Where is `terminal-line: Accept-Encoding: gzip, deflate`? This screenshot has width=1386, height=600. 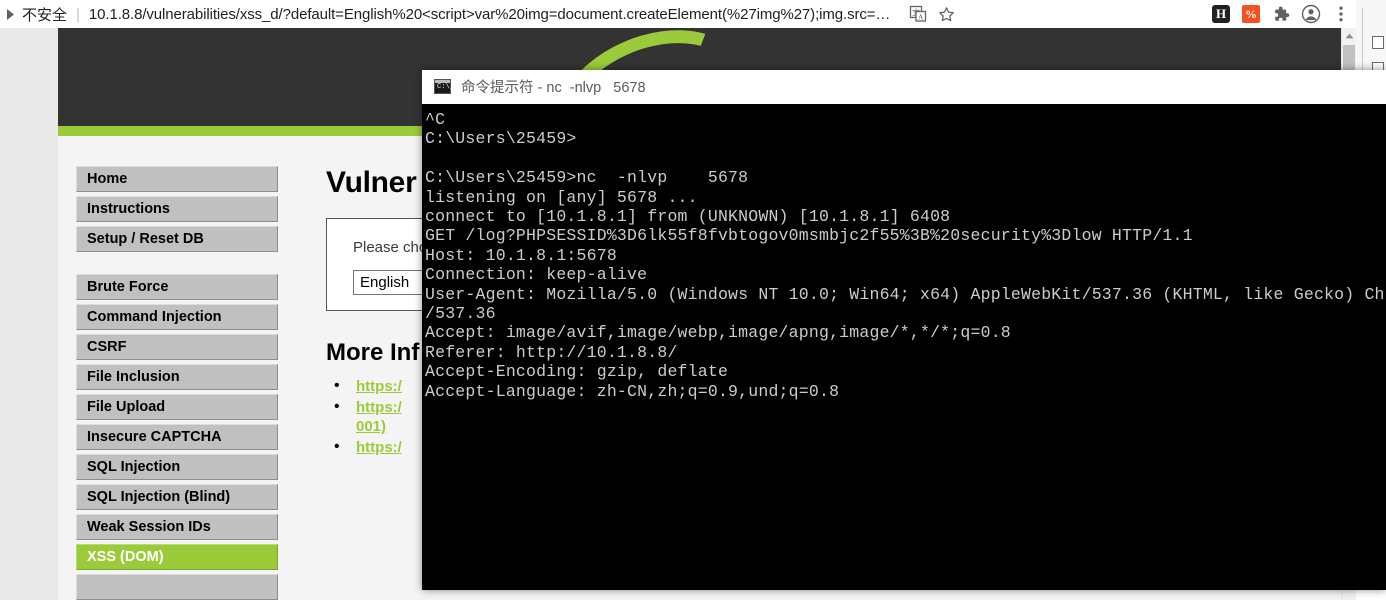 terminal-line: Accept-Encoding: gzip, deflate is located at coordinates (577, 372).